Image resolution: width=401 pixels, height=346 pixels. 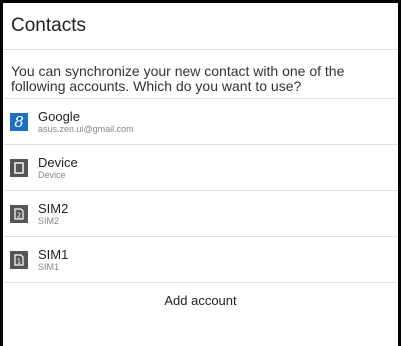 I want to click on account-name: SIM1, so click(x=53, y=254).